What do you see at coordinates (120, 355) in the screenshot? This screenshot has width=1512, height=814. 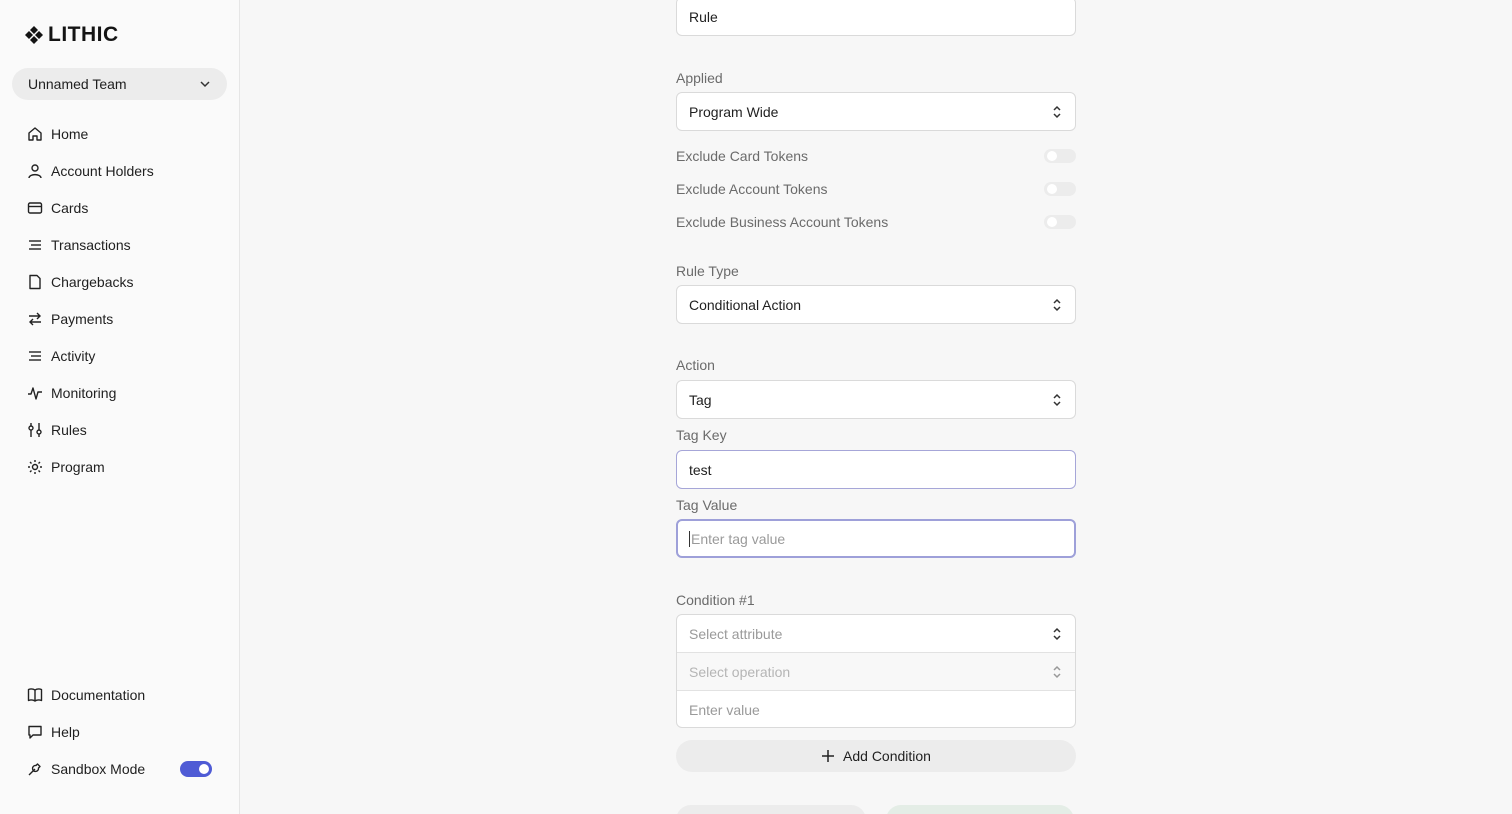 I see `nav-item-activity: Activity` at bounding box center [120, 355].